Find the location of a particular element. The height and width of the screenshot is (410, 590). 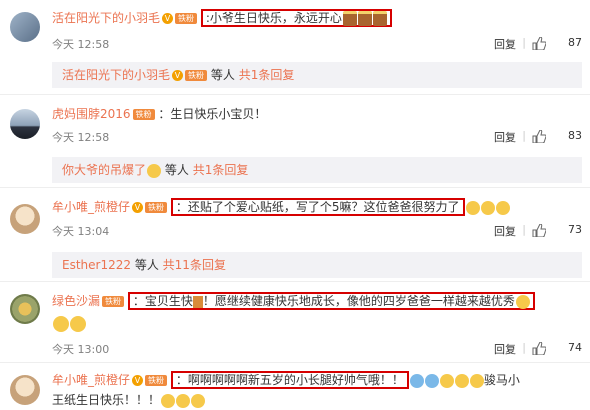

reply-username: 你大爷的吊爆了 is located at coordinates (104, 170).